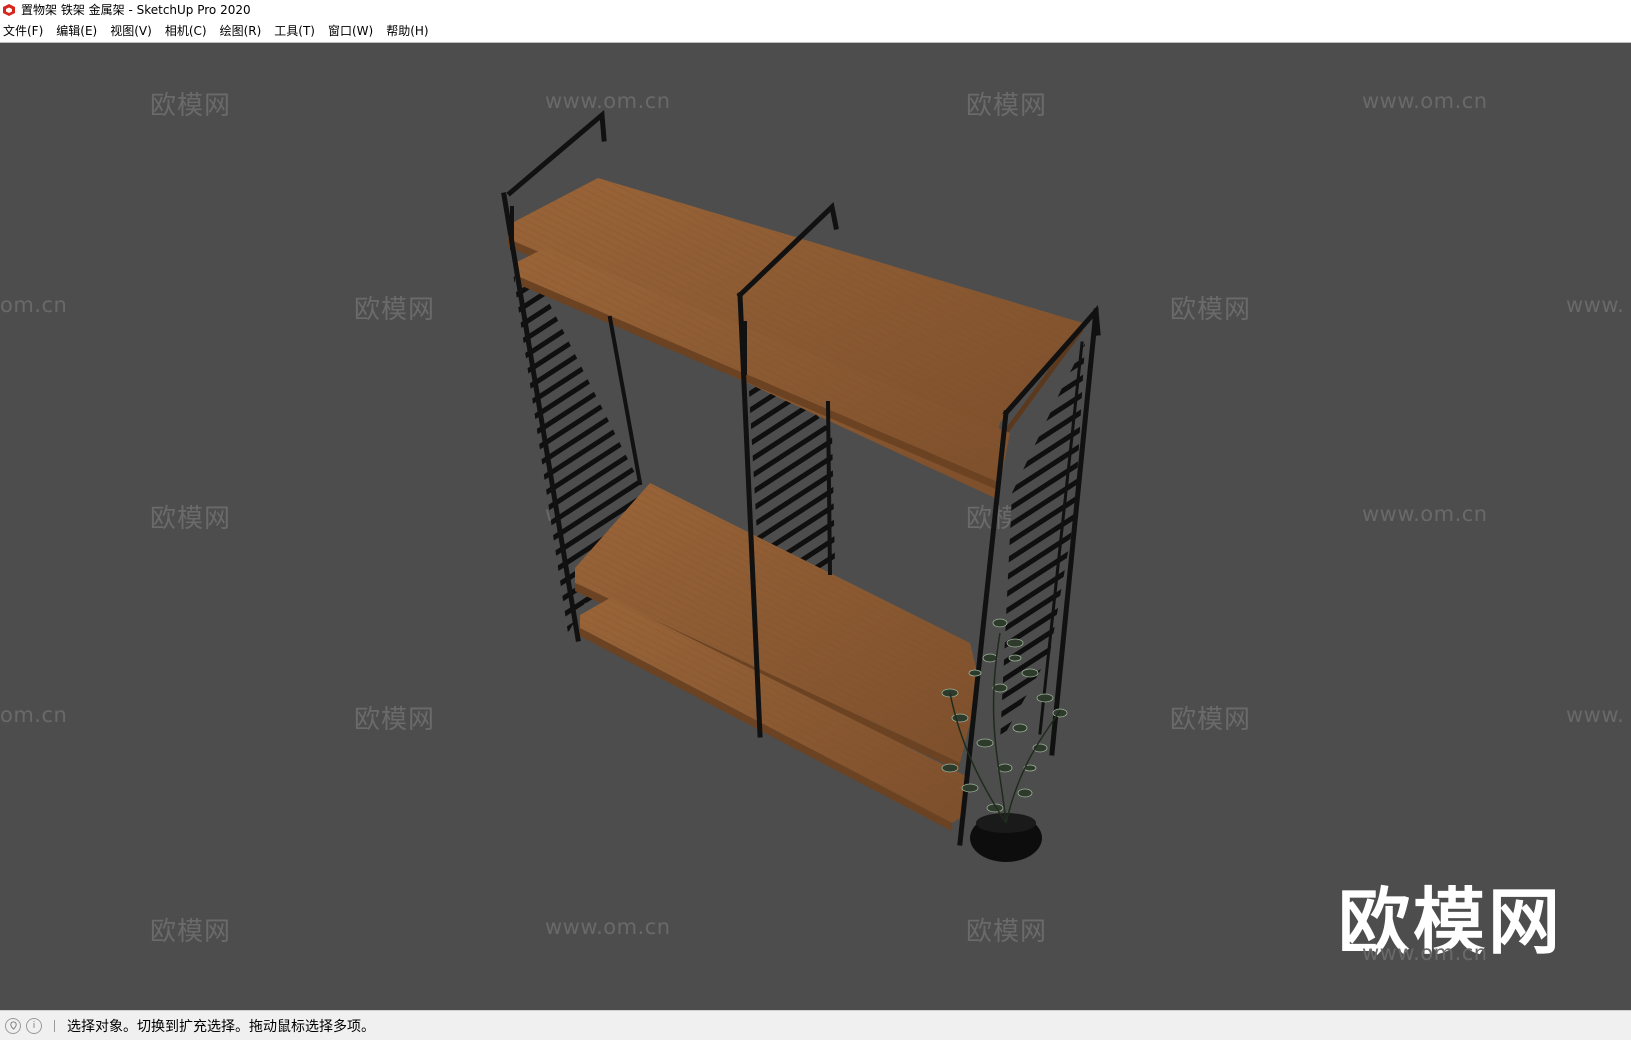  What do you see at coordinates (54, 1025) in the screenshot?
I see `status-separator` at bounding box center [54, 1025].